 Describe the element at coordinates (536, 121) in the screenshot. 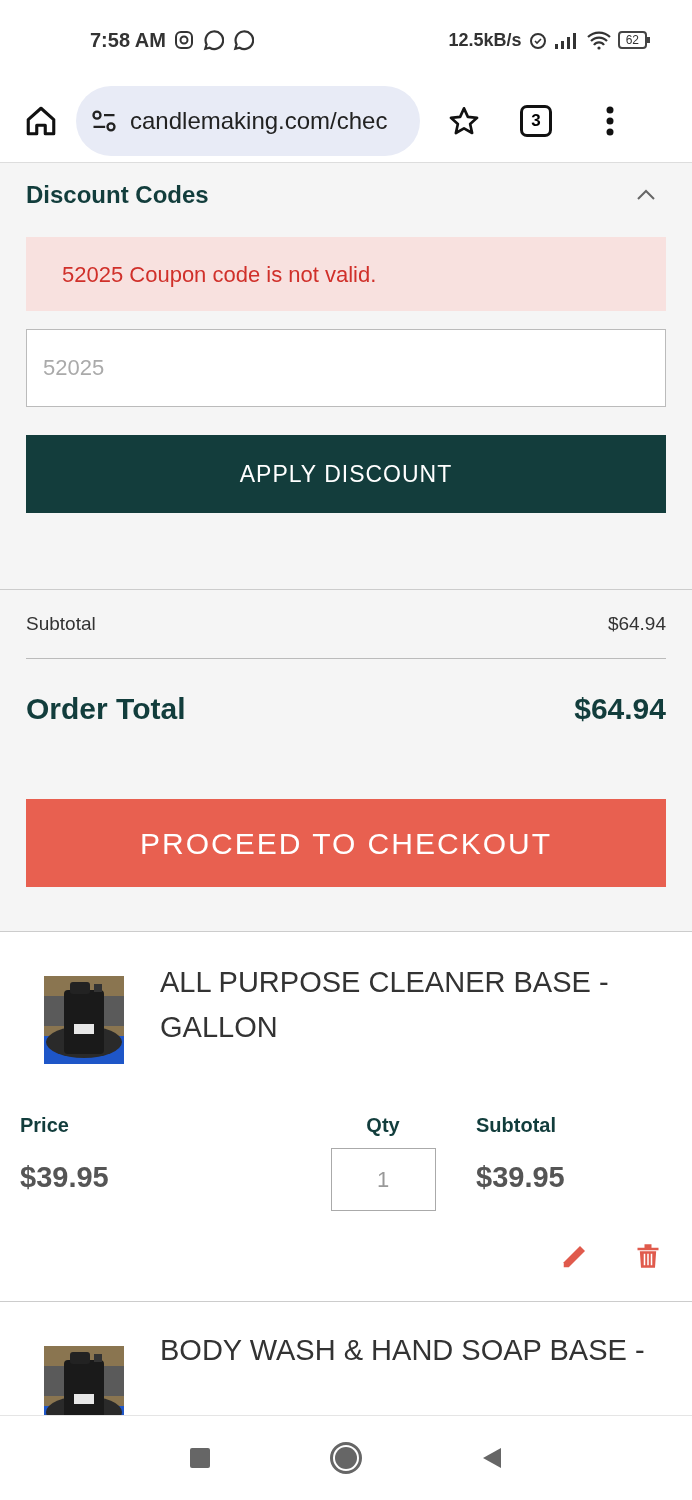

I see `tab-count-button: 3` at that location.